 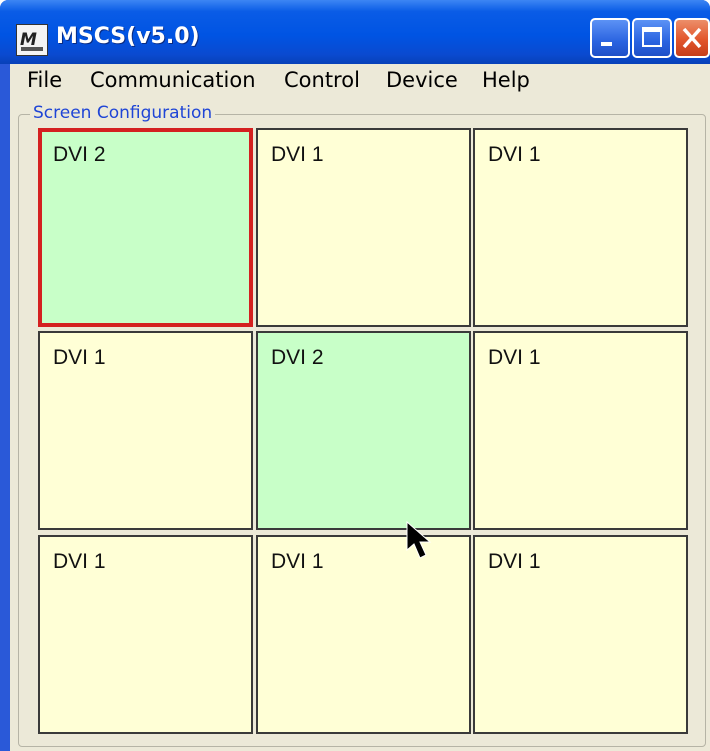 What do you see at coordinates (173, 80) in the screenshot?
I see `menu-communication: Communication` at bounding box center [173, 80].